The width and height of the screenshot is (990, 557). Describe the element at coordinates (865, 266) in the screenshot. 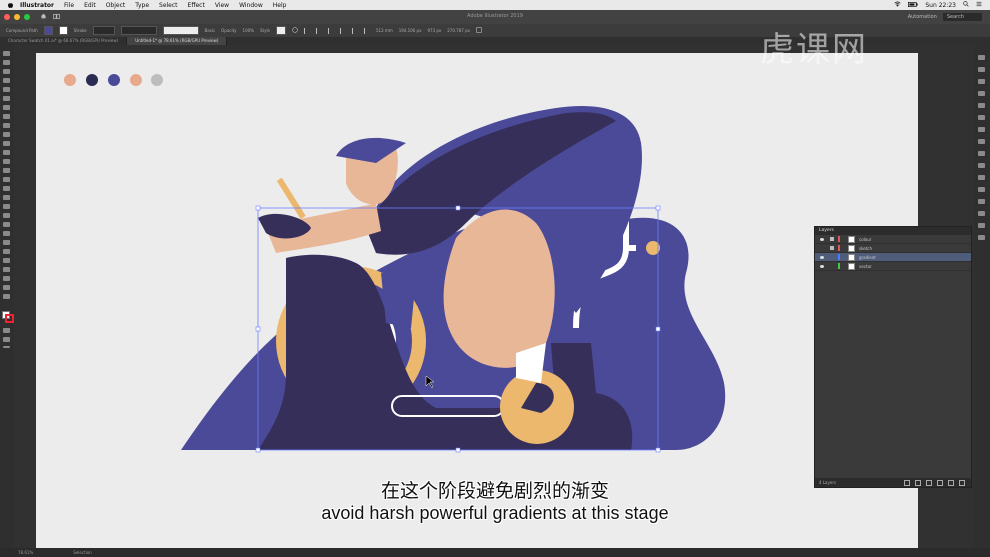

I see `layer-name: vector` at that location.